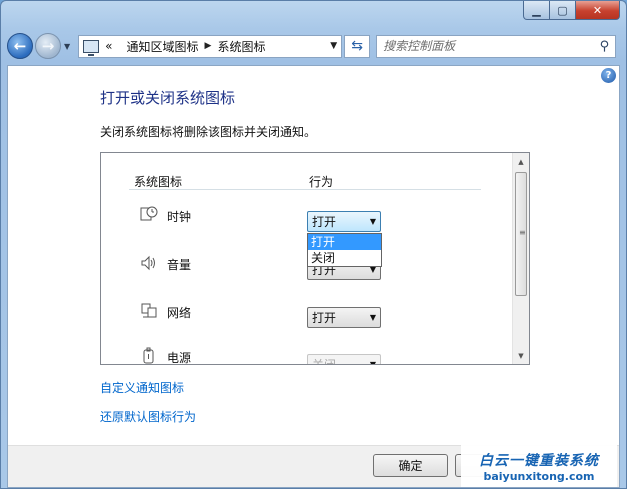 The width and height of the screenshot is (627, 489). Describe the element at coordinates (108, 46) in the screenshot. I see `breadcrumb-overflow: «` at that location.